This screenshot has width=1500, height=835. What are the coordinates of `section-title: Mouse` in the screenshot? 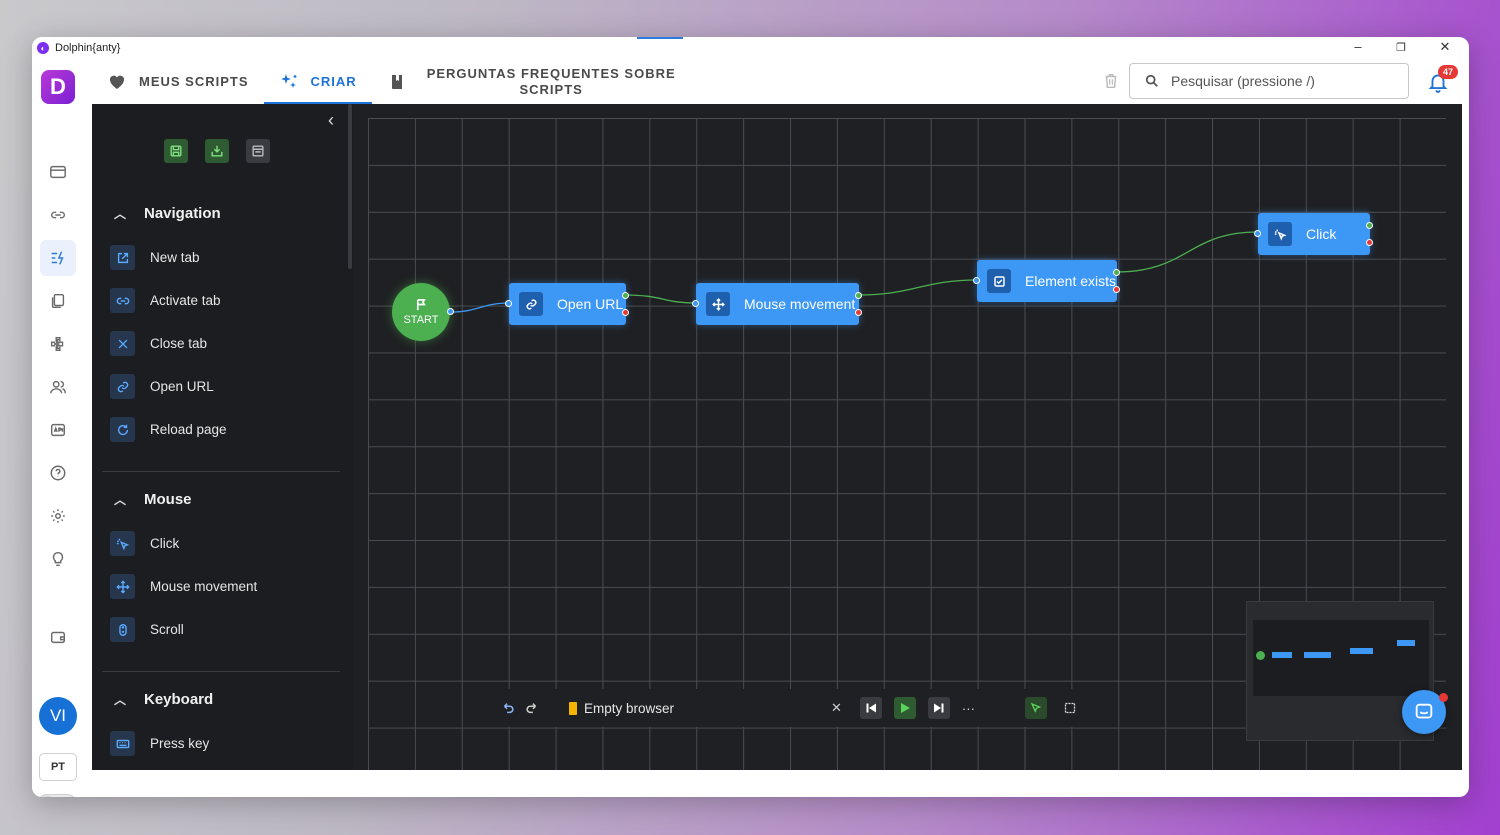 It's located at (168, 499).